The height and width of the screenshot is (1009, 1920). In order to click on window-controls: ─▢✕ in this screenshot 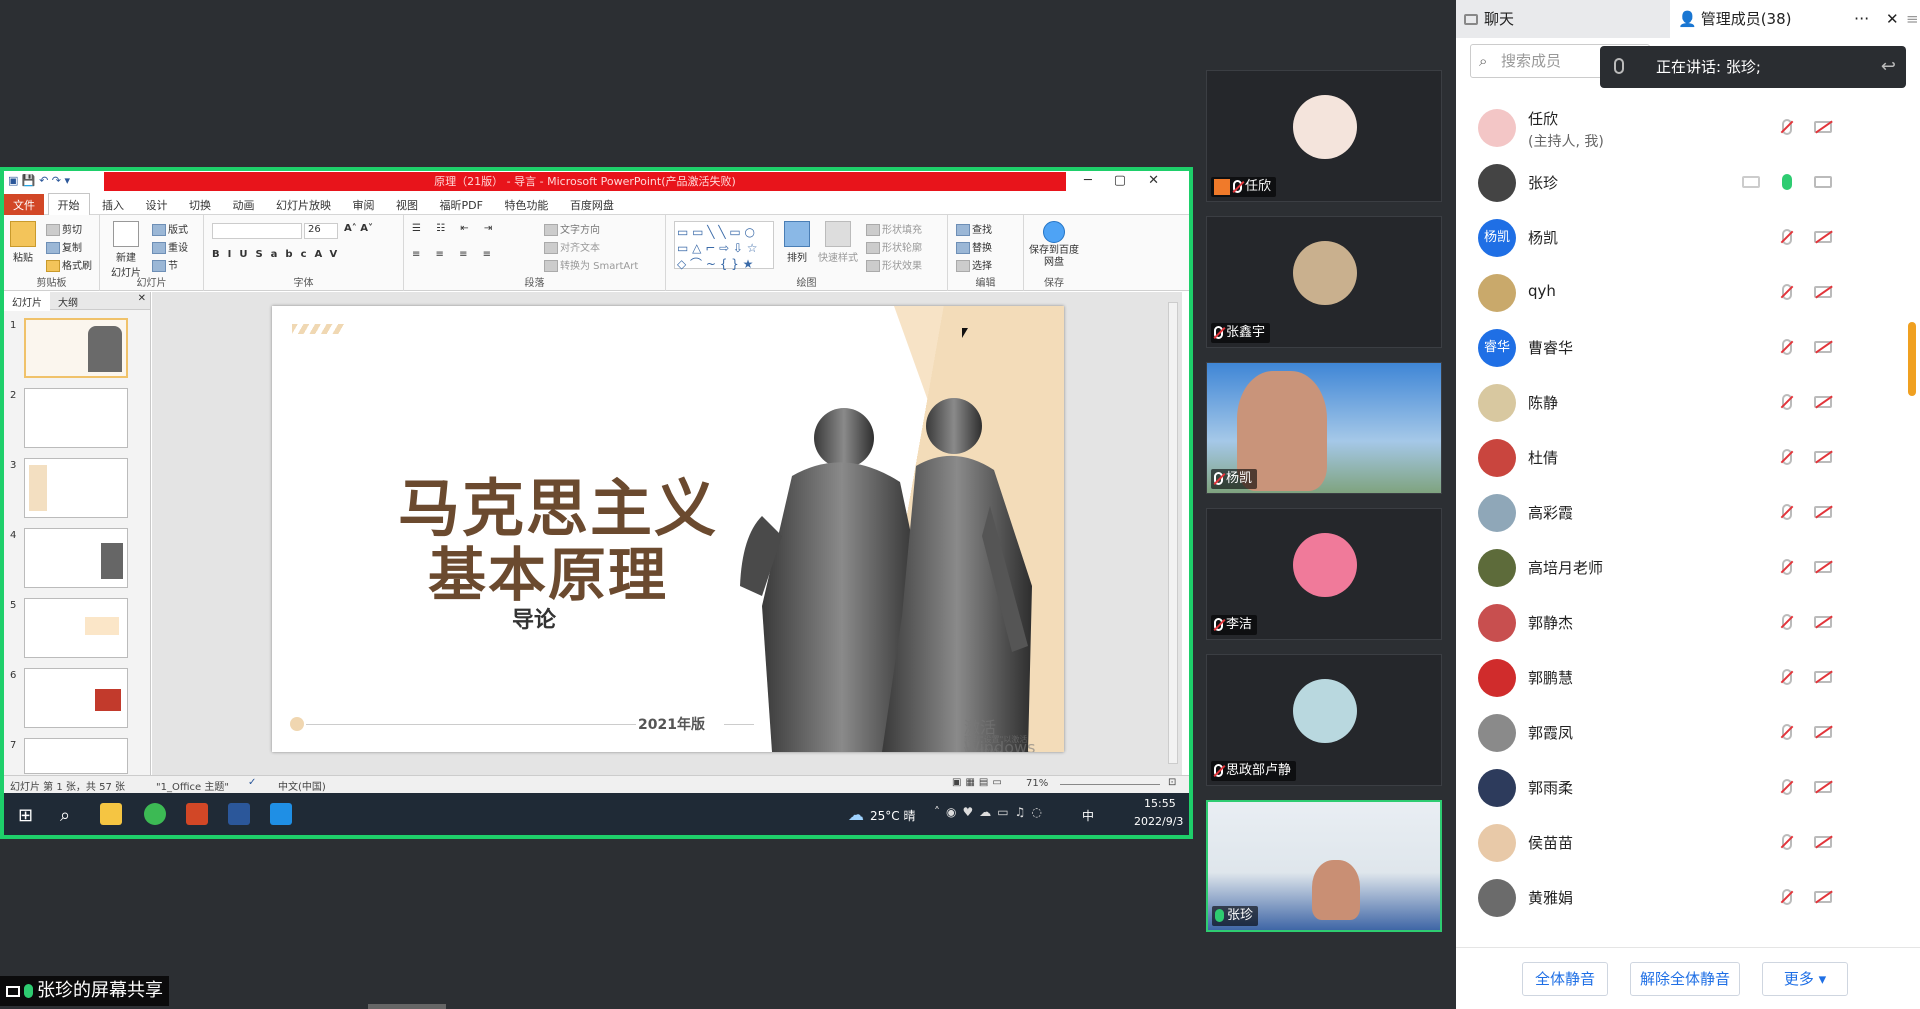, I will do `click(1132, 180)`.